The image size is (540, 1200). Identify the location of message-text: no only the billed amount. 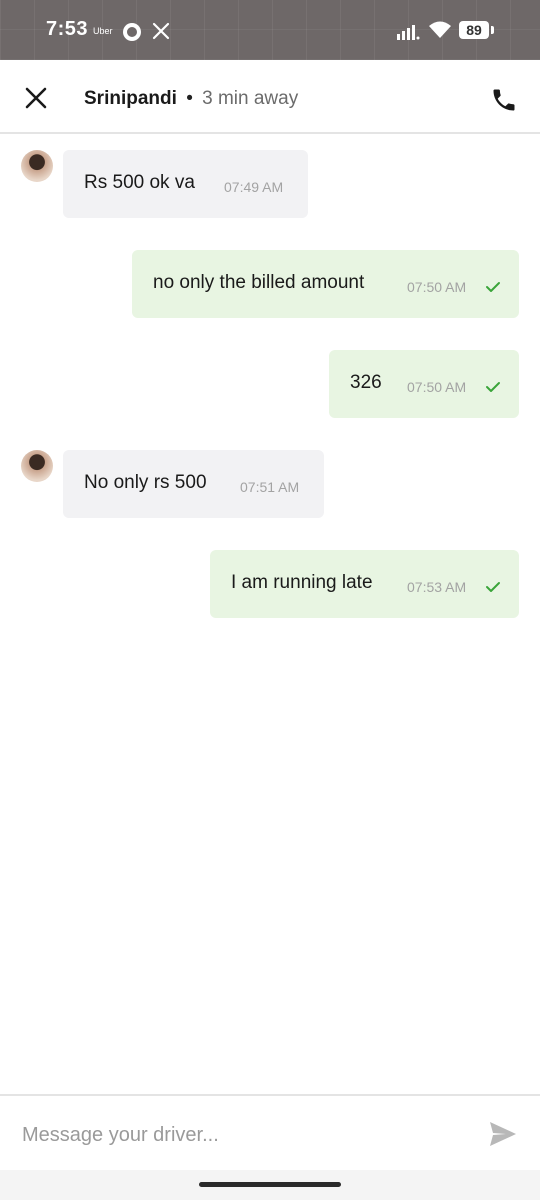
(259, 282).